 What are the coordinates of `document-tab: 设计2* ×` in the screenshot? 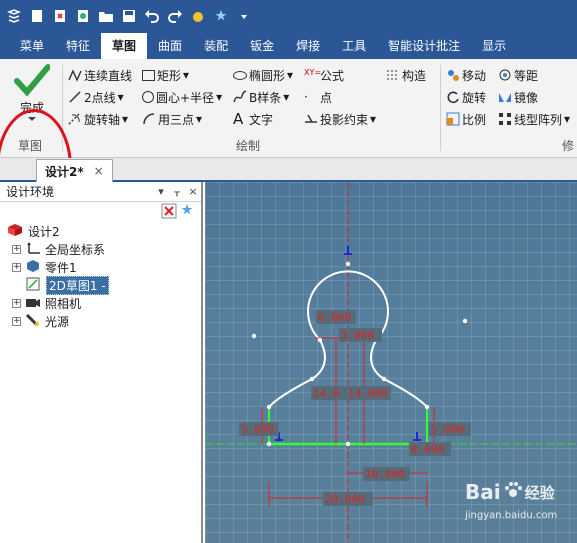 It's located at (74, 170).